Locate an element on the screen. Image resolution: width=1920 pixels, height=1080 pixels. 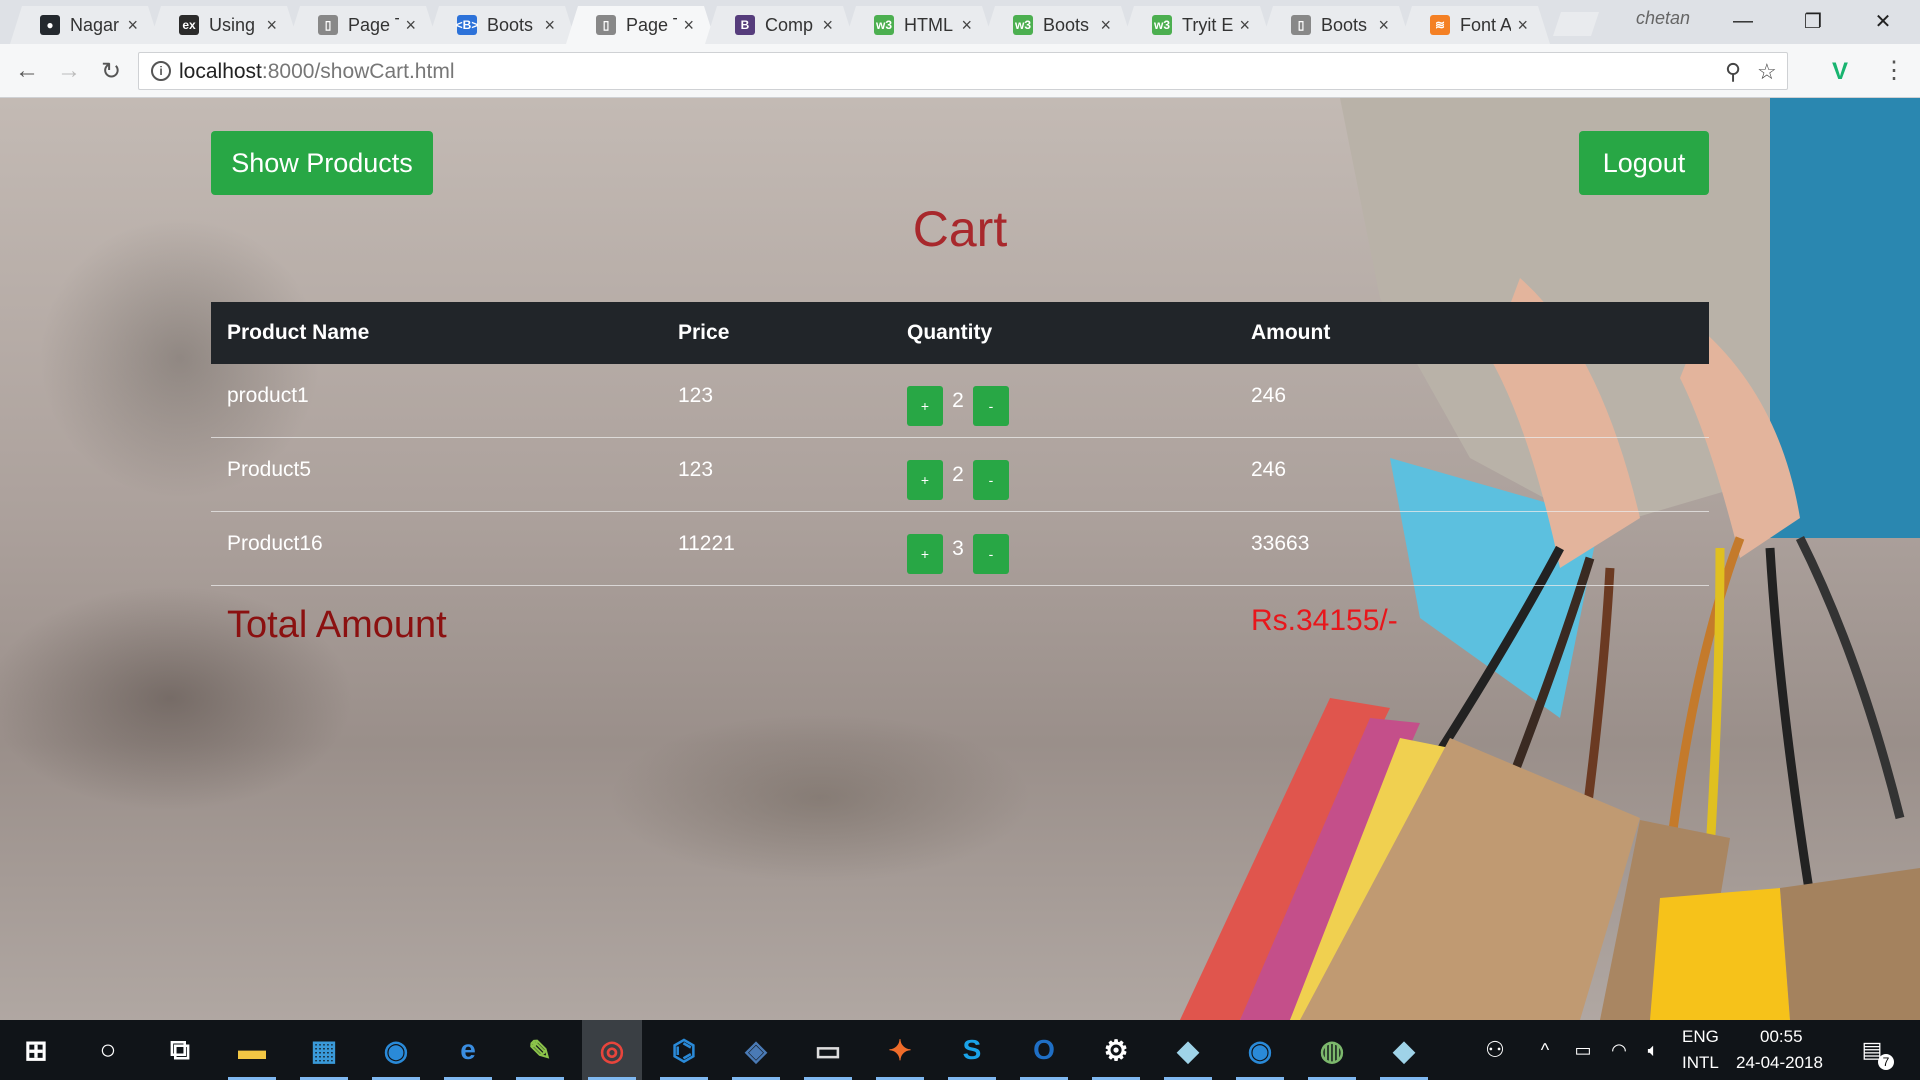
app-book-icon: ◆ is located at coordinates (1188, 1050).